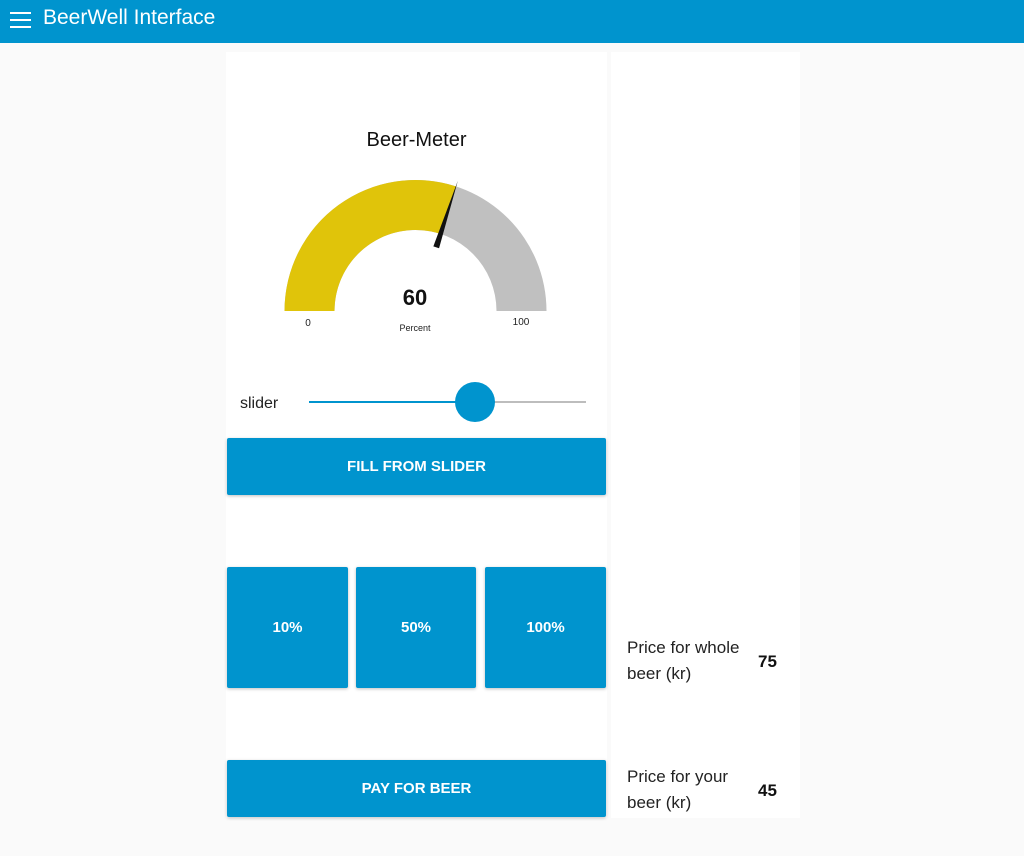 This screenshot has width=1024, height=856. I want to click on fill-10-percent-button: 10%, so click(287, 627).